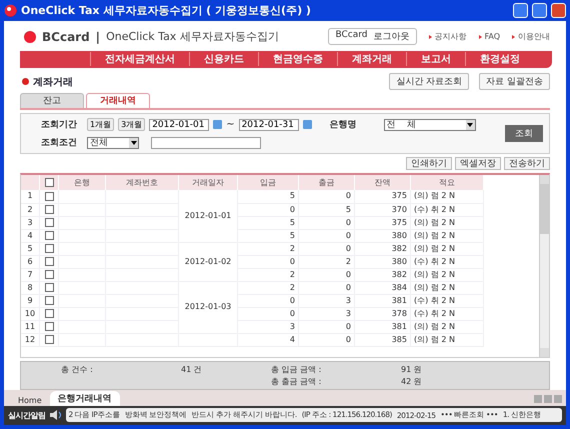  Describe the element at coordinates (30, 223) in the screenshot. I see `row-number: 3` at that location.